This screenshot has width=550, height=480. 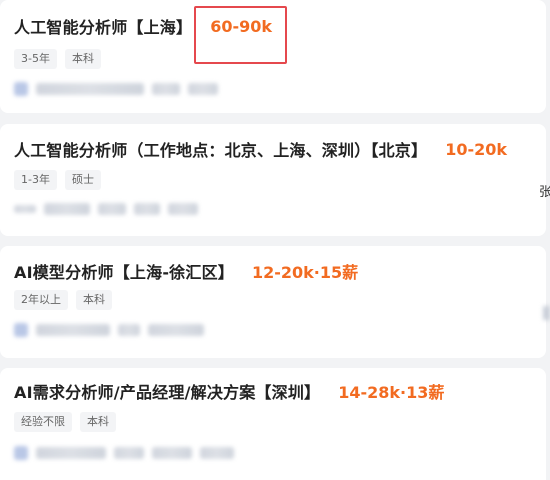 I want to click on job-card-header: 人工智能分析师（工作地点：北京、上海、深圳）【北京】 10-20k, so click(x=260, y=149).